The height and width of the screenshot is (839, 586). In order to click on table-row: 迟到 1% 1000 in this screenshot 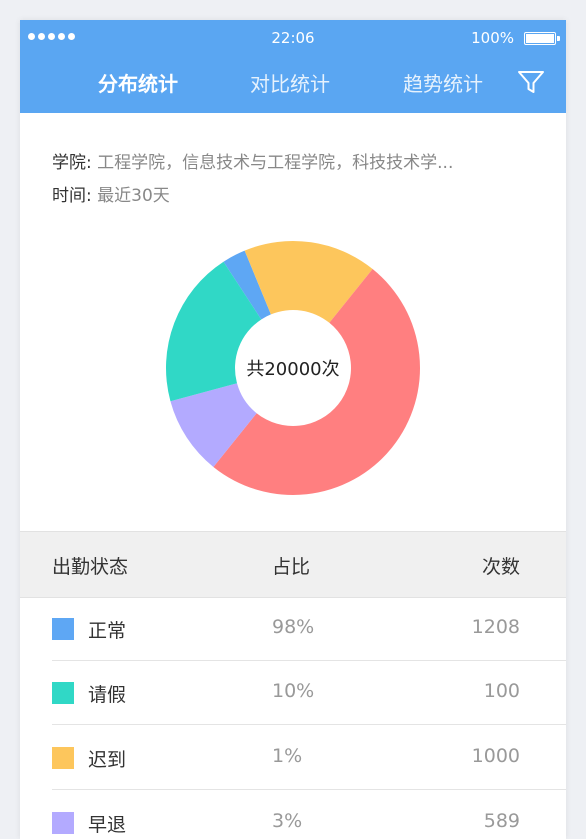, I will do `click(293, 758)`.